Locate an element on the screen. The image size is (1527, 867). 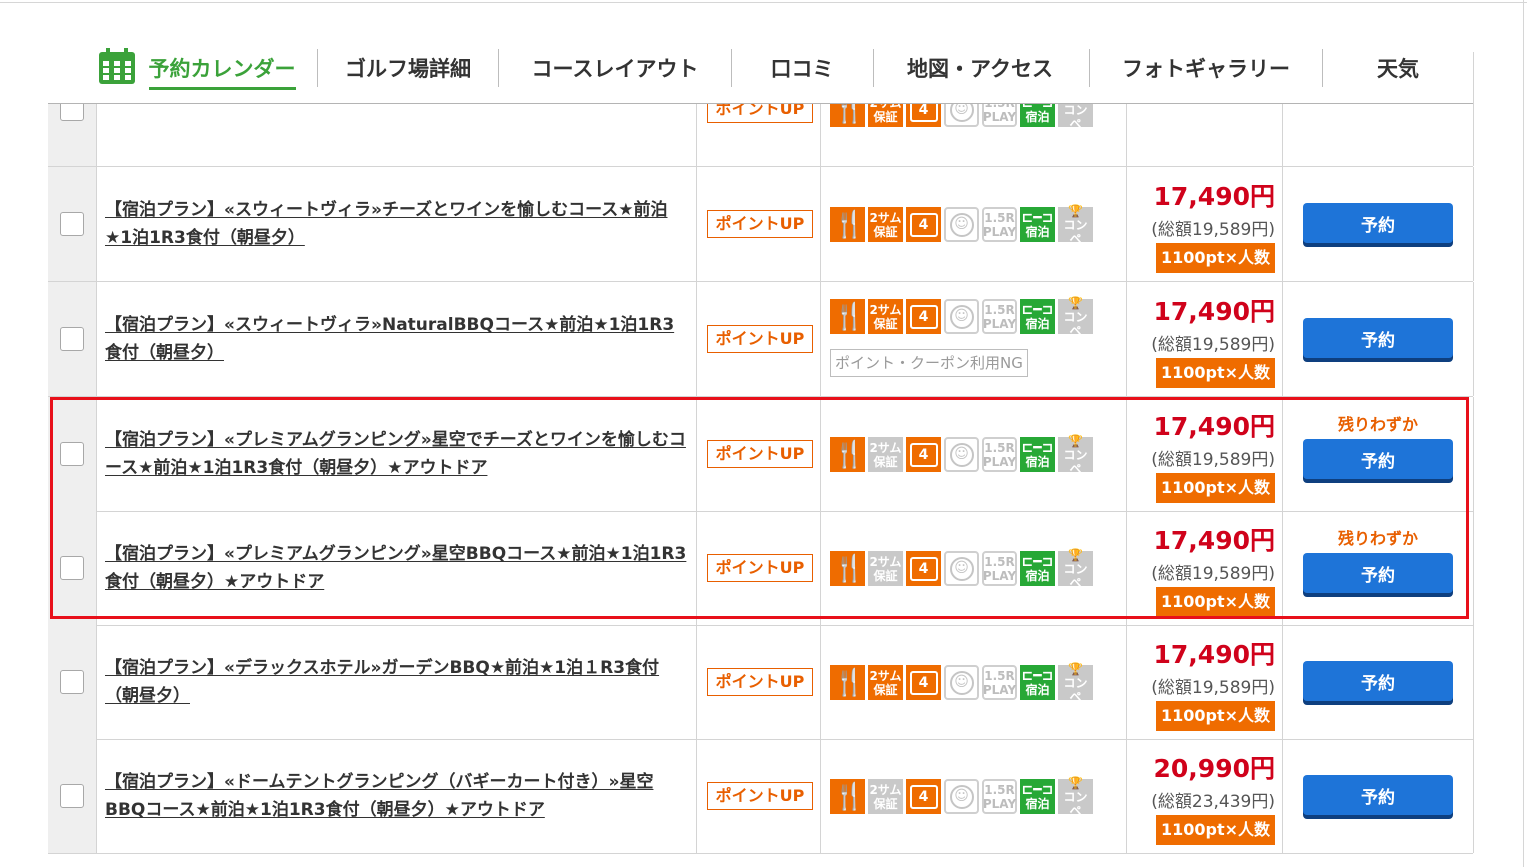
plan-total-price: (総額23,439円) is located at coordinates (1213, 802).